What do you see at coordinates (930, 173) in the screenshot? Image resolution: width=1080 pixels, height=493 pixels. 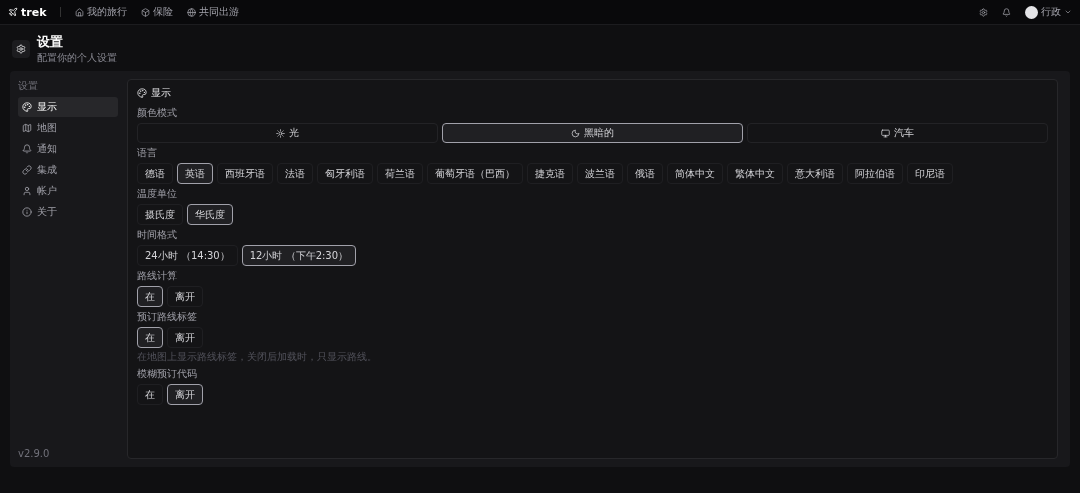 I see `option-button: 印尼语` at bounding box center [930, 173].